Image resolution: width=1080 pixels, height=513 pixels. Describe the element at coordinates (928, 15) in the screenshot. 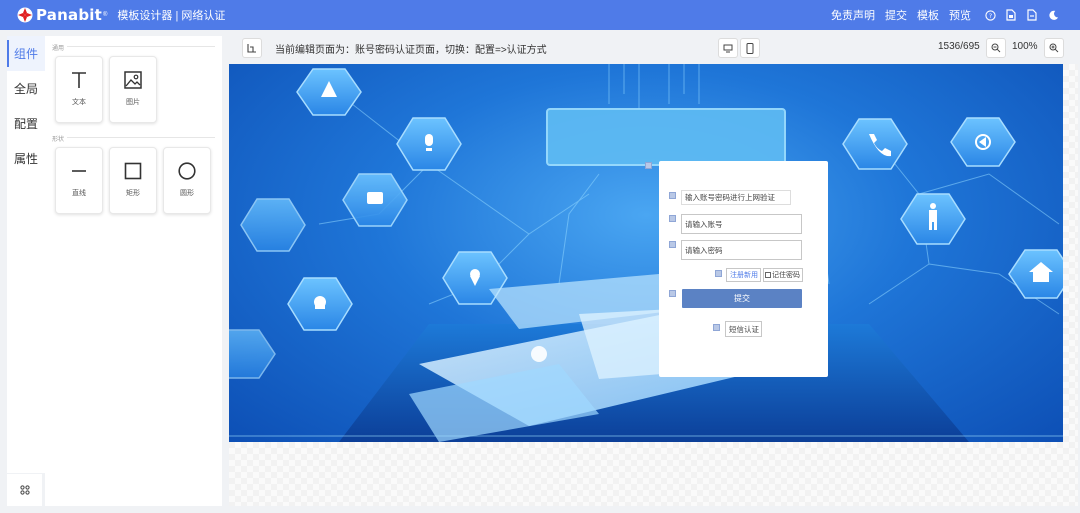

I see `template-link: 模板` at that location.